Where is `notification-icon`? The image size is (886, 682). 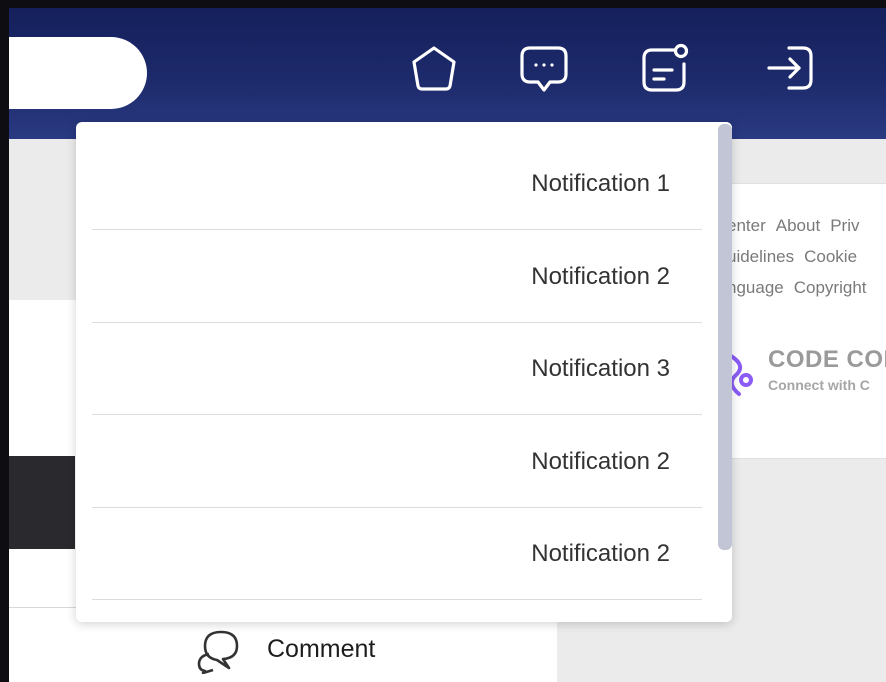 notification-icon is located at coordinates (664, 68).